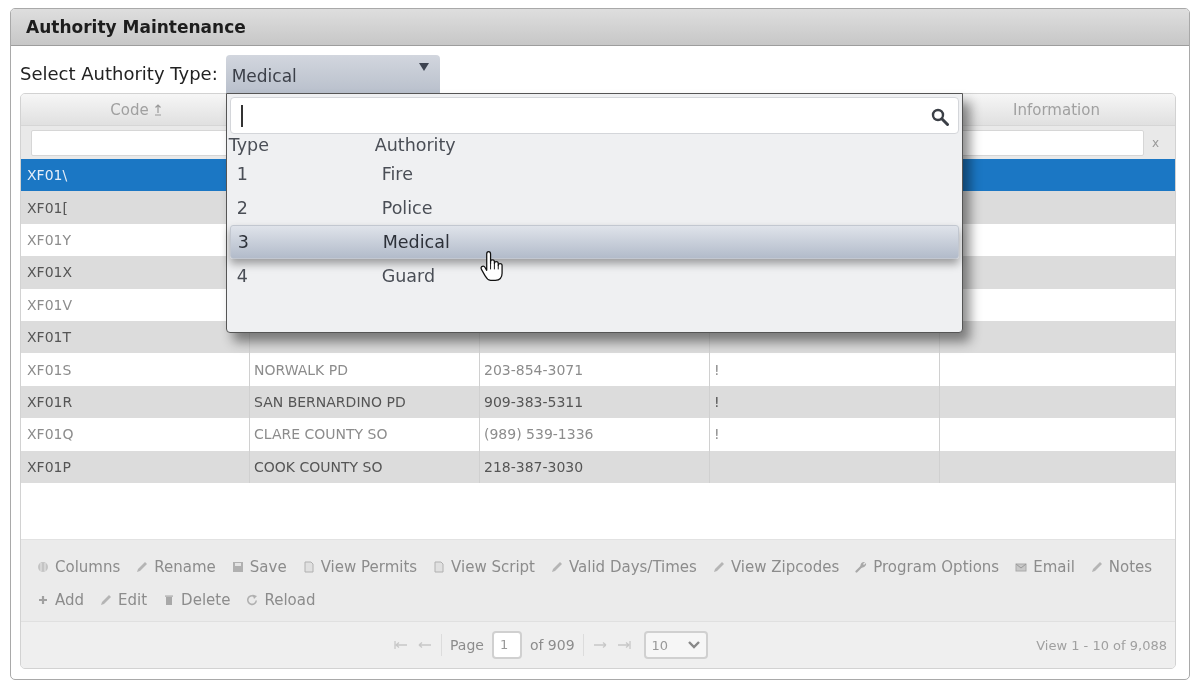 This screenshot has height=686, width=1200. I want to click on search-field, so click(594, 115).